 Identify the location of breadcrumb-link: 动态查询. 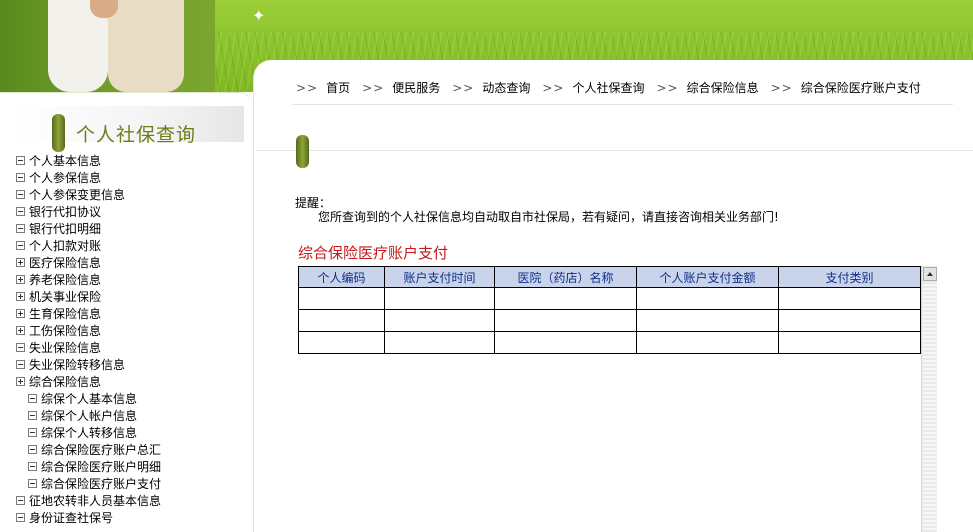
(506, 88).